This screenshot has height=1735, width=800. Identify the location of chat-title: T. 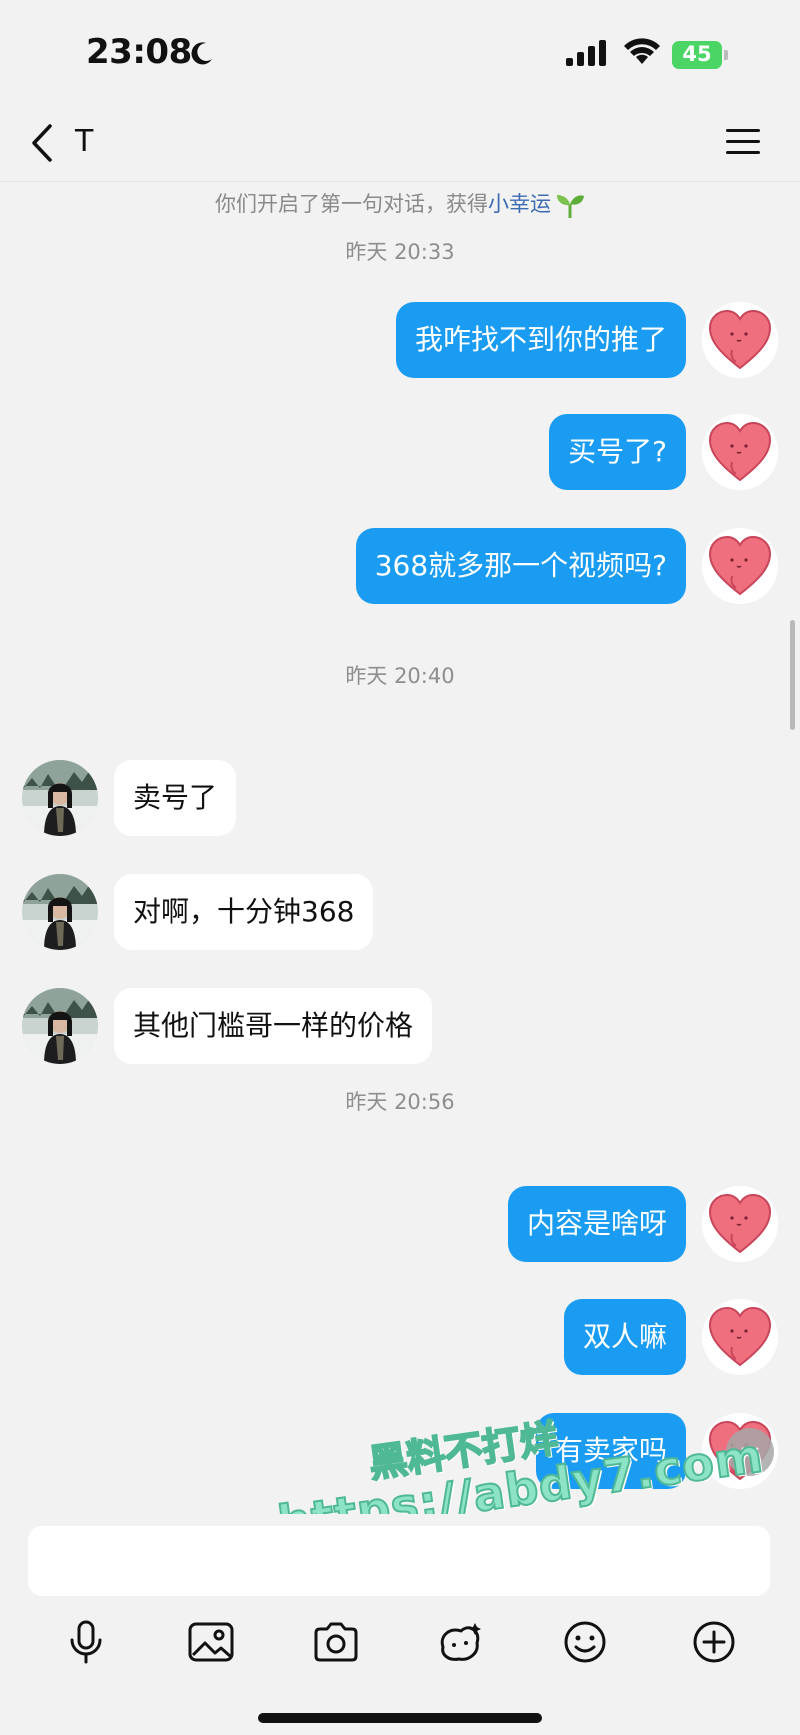
(84, 141).